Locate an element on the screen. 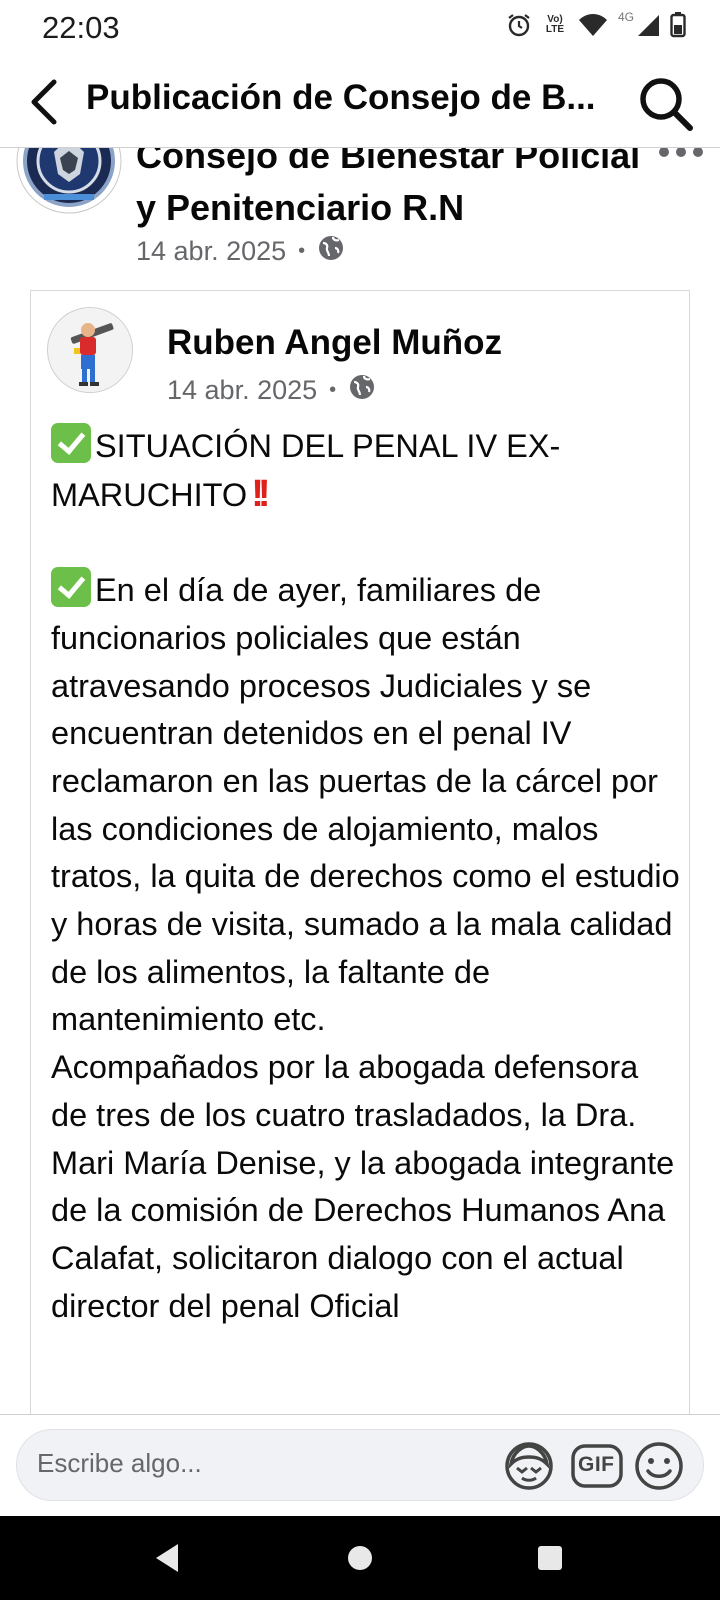 Image resolution: width=720 pixels, height=1600 pixels. back-arrow-icon is located at coordinates (44, 105).